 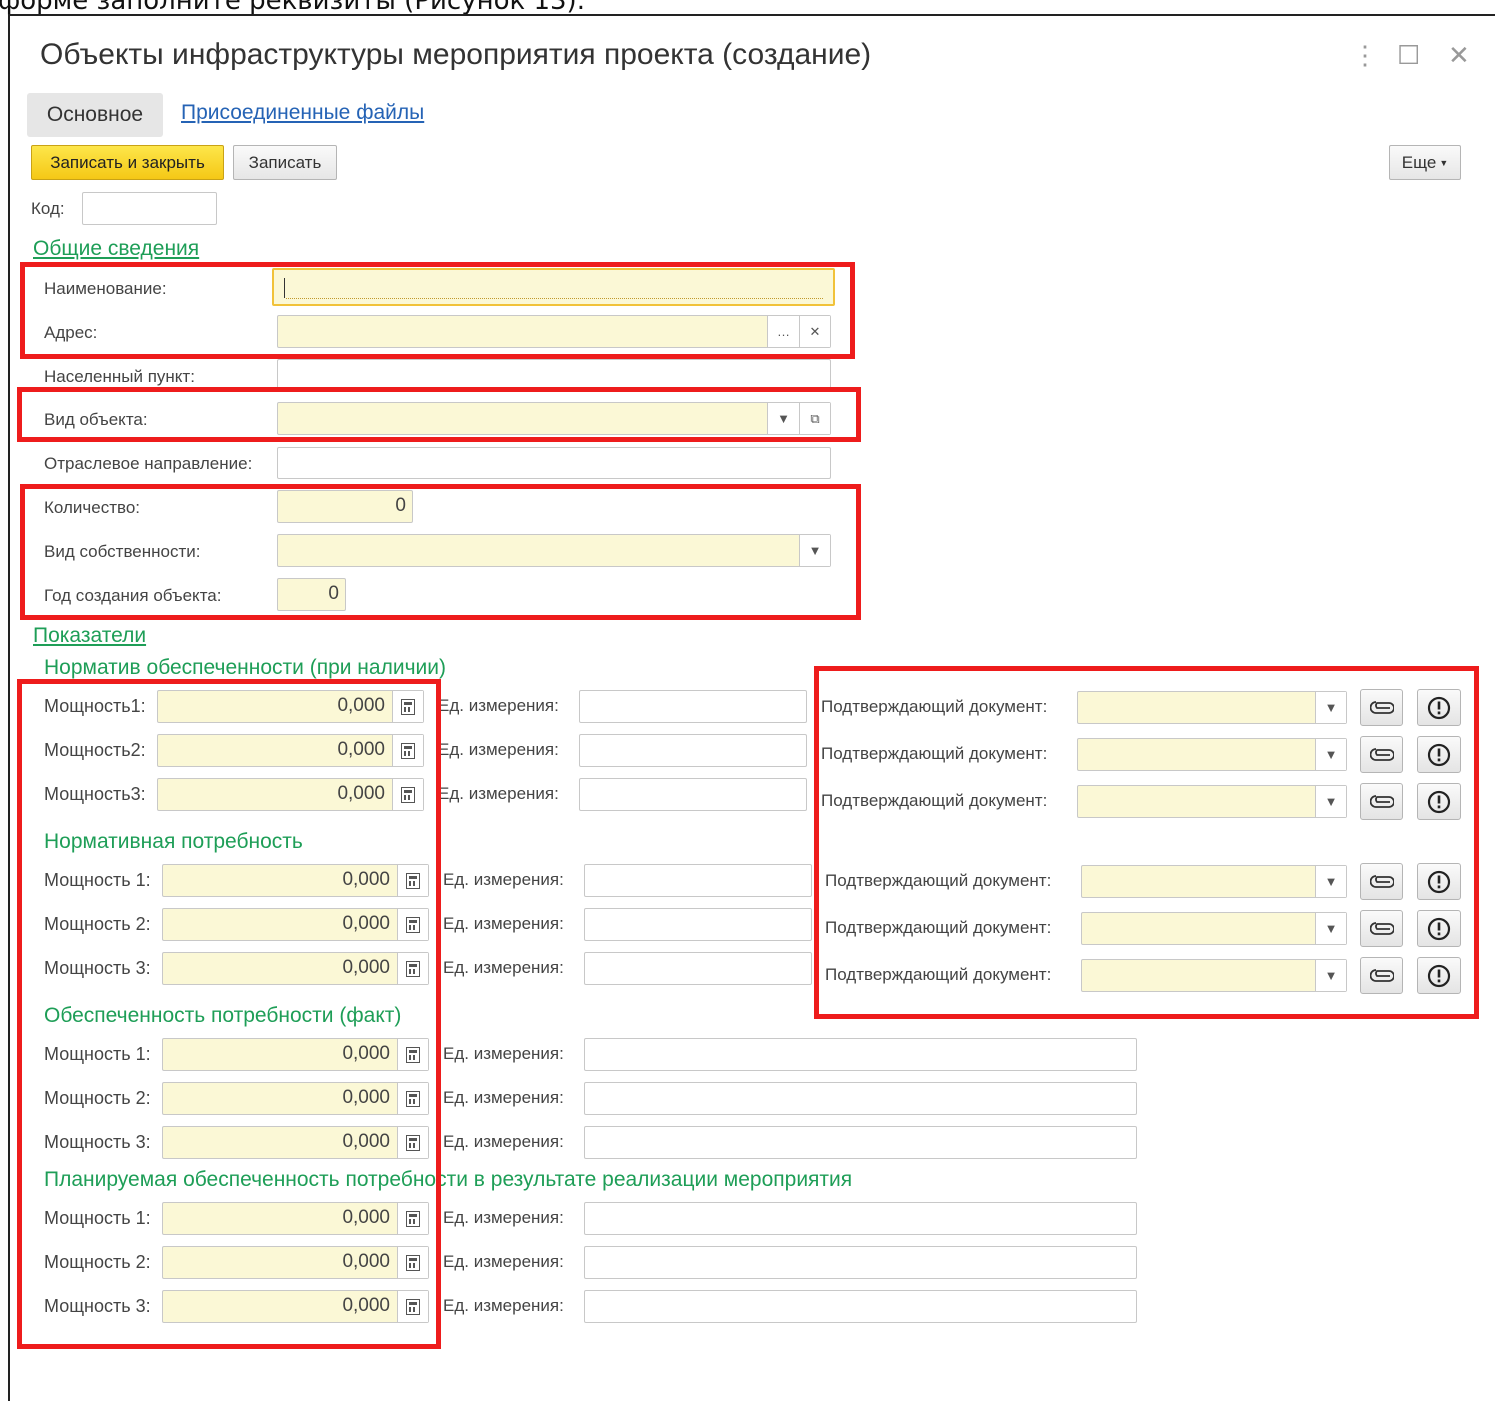 What do you see at coordinates (148, 463) in the screenshot?
I see `industry-label: Отраслевое направление:` at bounding box center [148, 463].